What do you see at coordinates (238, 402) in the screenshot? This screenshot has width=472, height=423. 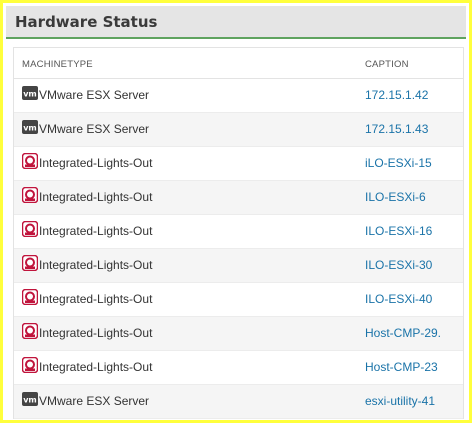 I see `table-row: vm VMware ESX Server esxi-utility-41` at bounding box center [238, 402].